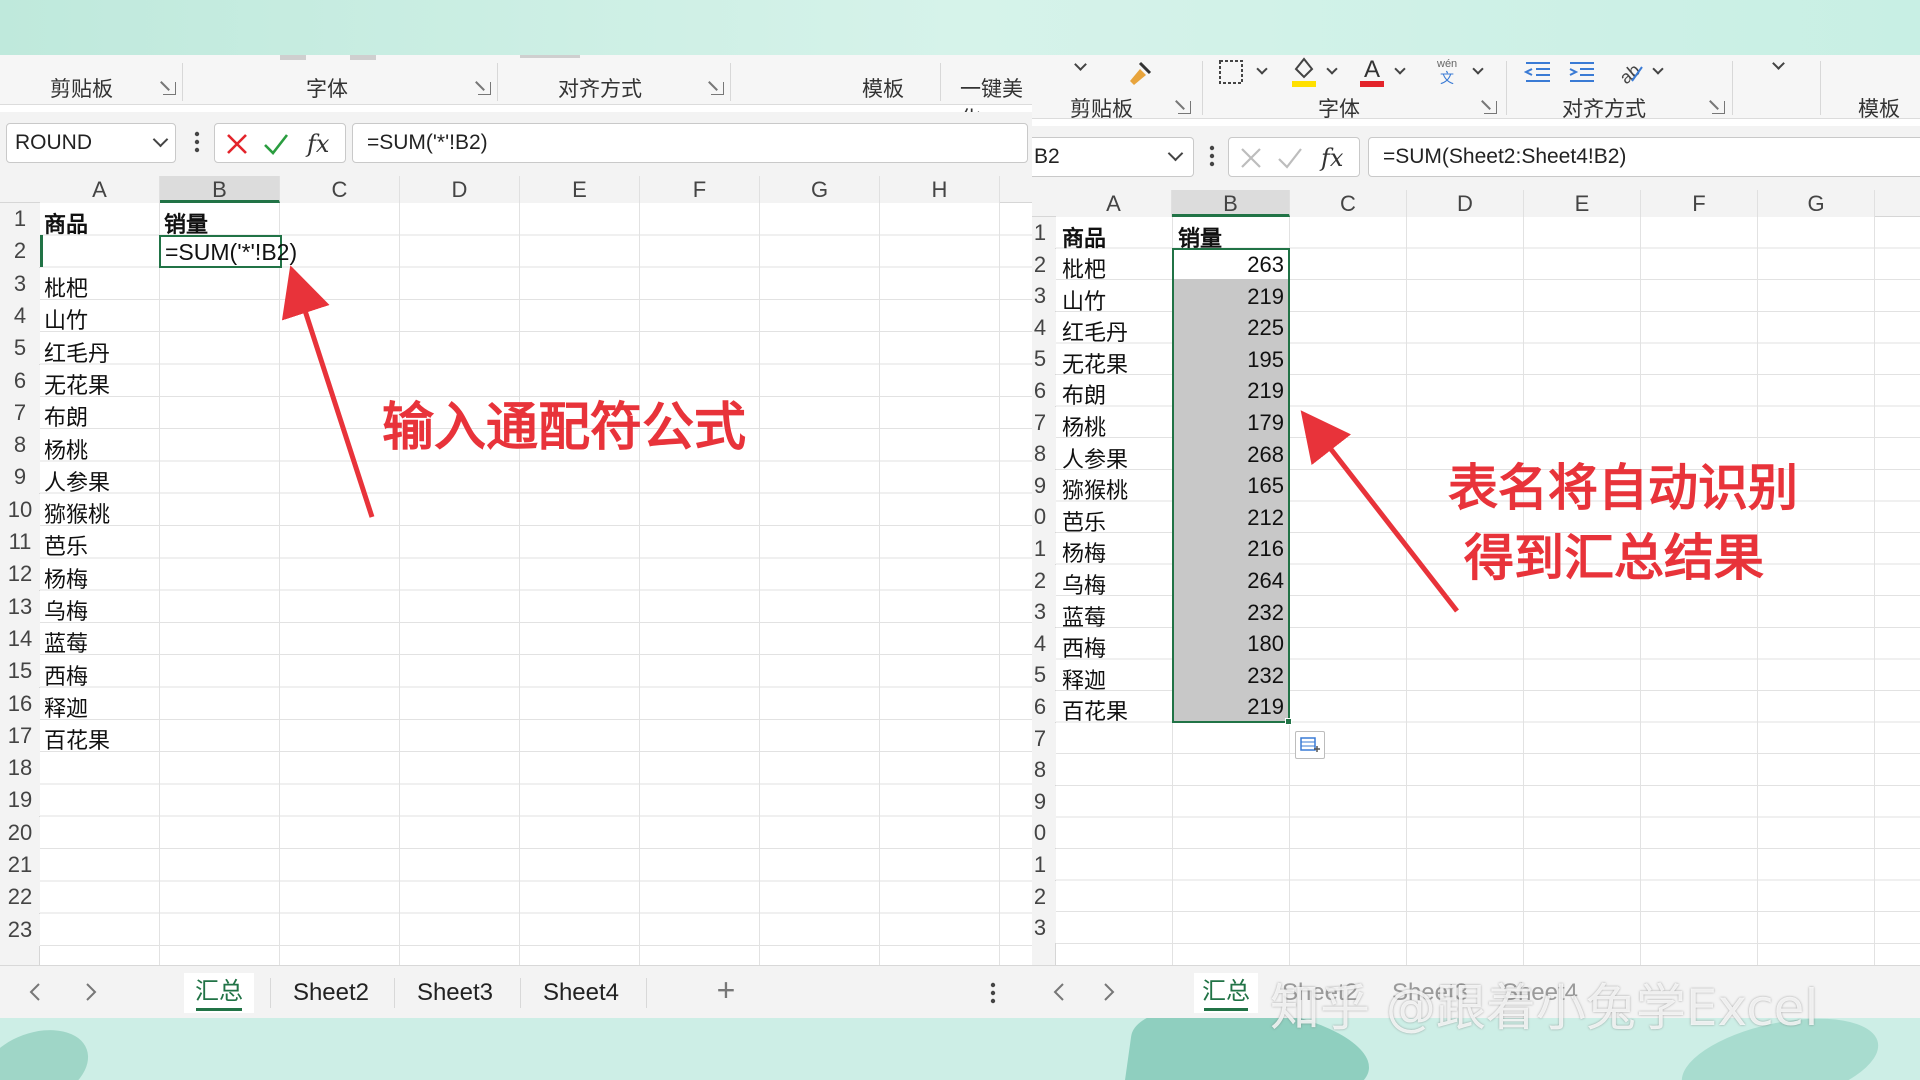 The height and width of the screenshot is (1080, 1920). I want to click on annotation-right-line2: 得到汇总结果, so click(1614, 558).